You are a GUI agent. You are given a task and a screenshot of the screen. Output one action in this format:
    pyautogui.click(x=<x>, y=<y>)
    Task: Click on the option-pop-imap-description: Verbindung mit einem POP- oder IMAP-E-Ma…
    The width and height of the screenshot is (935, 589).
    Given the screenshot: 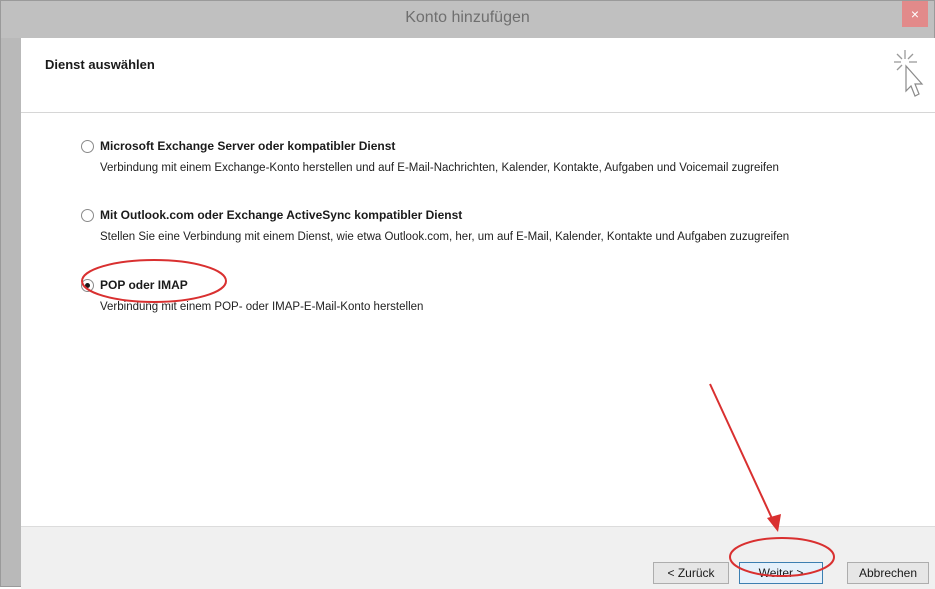 What is the action you would take?
    pyautogui.click(x=262, y=307)
    